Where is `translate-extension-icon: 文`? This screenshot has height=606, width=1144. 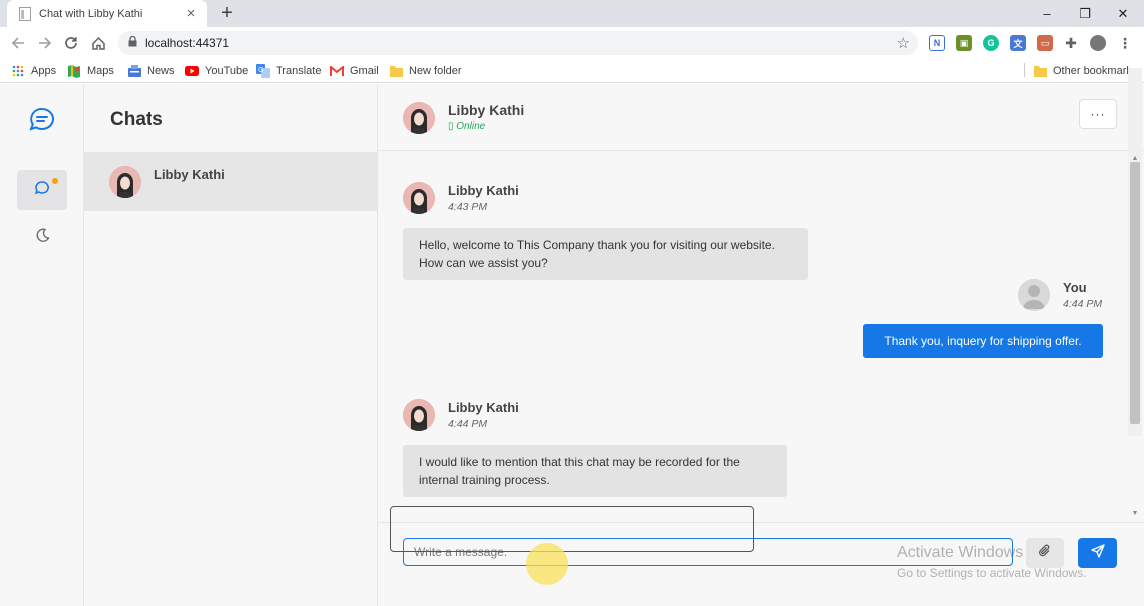 translate-extension-icon: 文 is located at coordinates (1018, 43).